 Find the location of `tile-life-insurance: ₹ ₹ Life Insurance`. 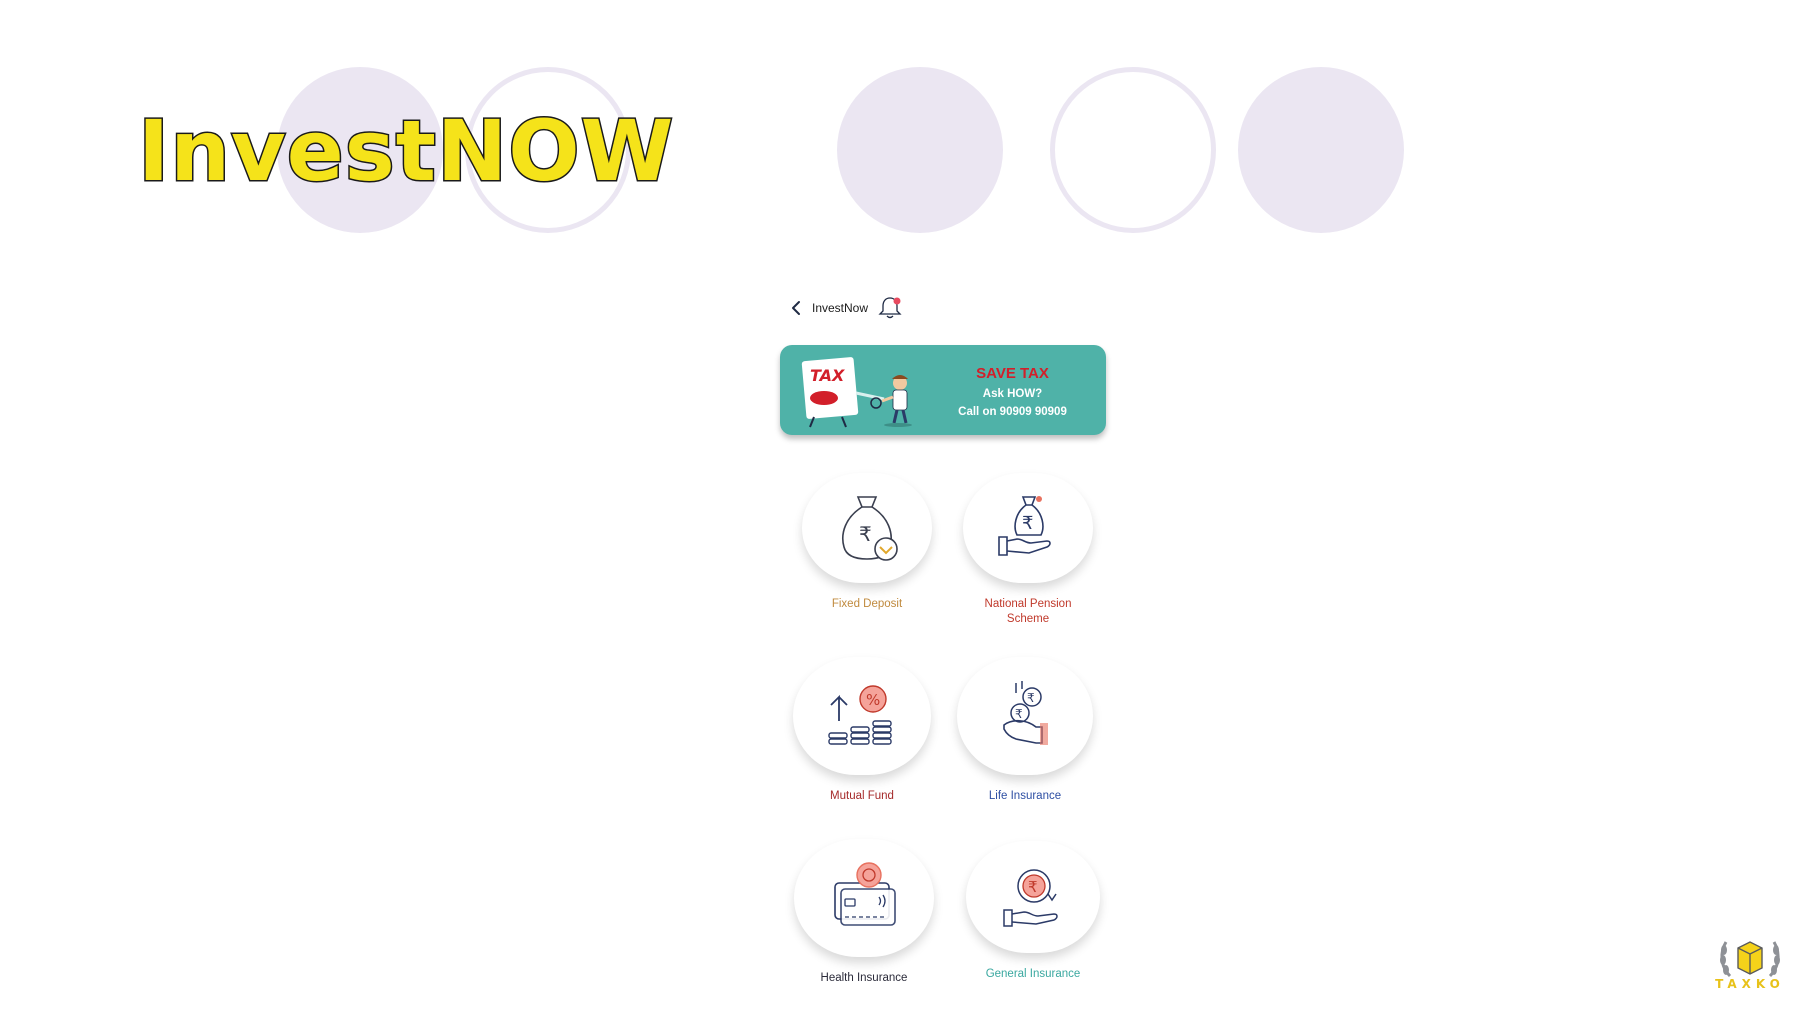

tile-life-insurance: ₹ ₹ Life Insurance is located at coordinates (1025, 730).